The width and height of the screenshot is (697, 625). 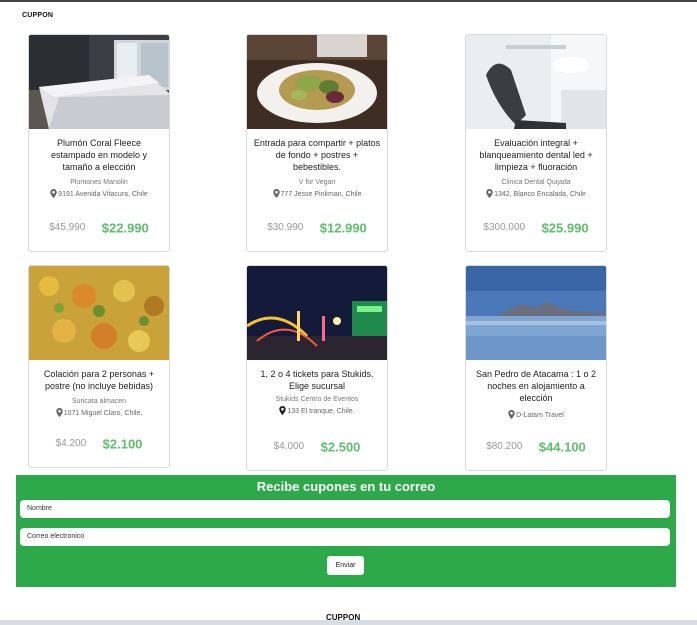 I want to click on deal-new-price: $22.990, so click(x=125, y=228).